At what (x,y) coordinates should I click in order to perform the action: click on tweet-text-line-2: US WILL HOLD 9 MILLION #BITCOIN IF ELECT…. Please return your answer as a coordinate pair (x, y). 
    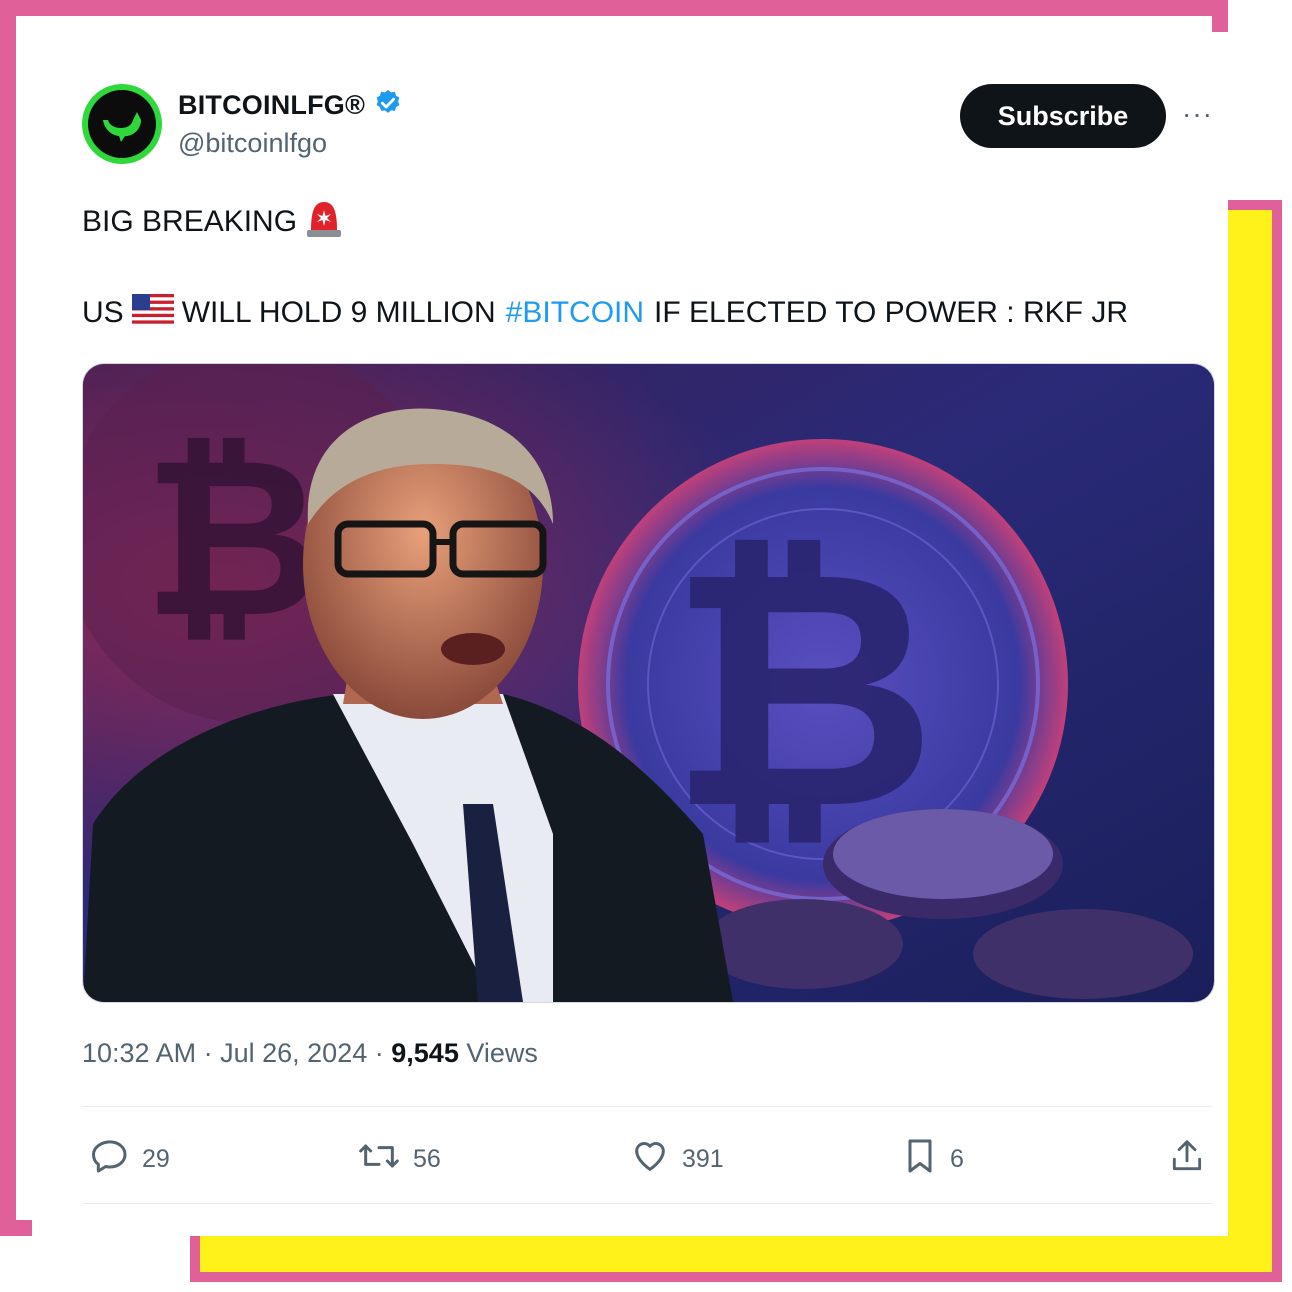
    Looking at the image, I should click on (605, 313).